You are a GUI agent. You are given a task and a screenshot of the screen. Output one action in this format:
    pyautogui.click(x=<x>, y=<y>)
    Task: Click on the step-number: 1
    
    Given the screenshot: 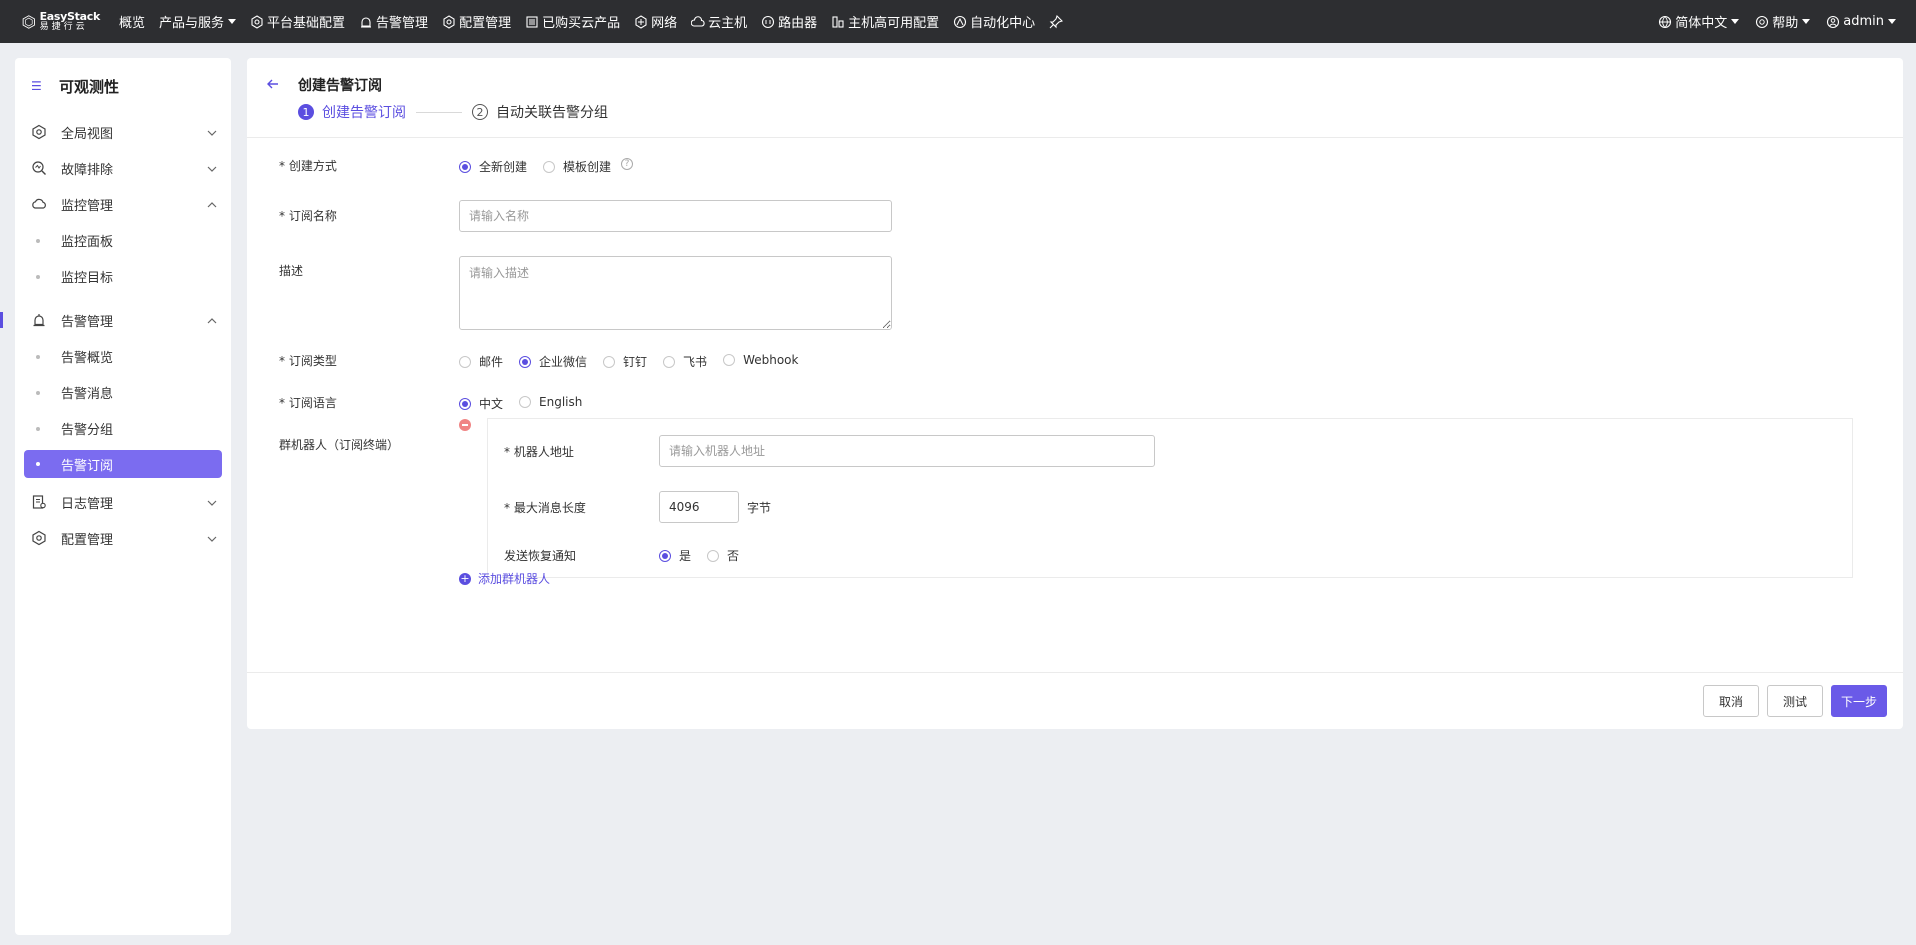 What is the action you would take?
    pyautogui.click(x=306, y=112)
    